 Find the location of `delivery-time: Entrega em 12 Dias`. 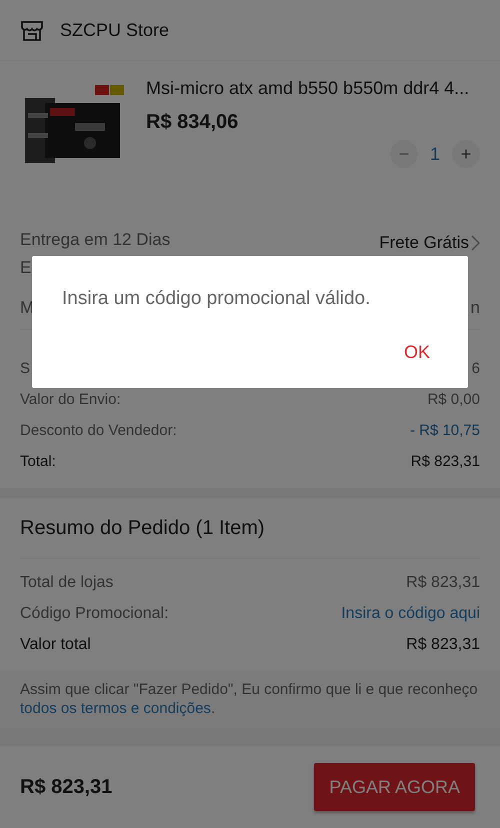

delivery-time: Entrega em 12 Dias is located at coordinates (95, 240).